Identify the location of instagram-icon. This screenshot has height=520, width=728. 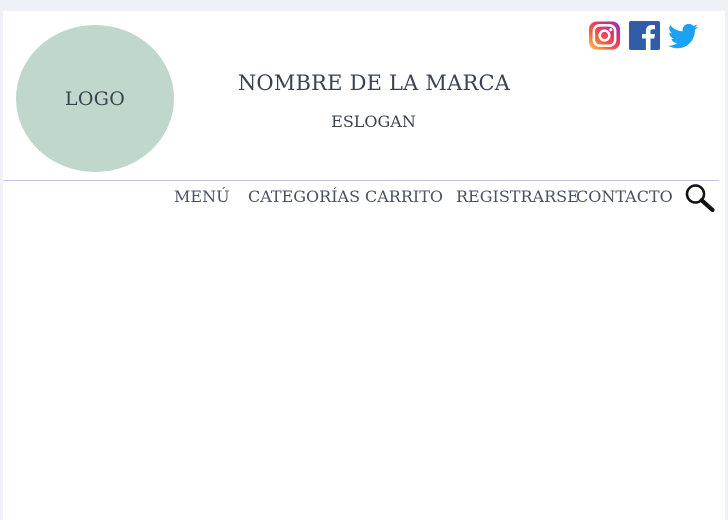
(604, 36).